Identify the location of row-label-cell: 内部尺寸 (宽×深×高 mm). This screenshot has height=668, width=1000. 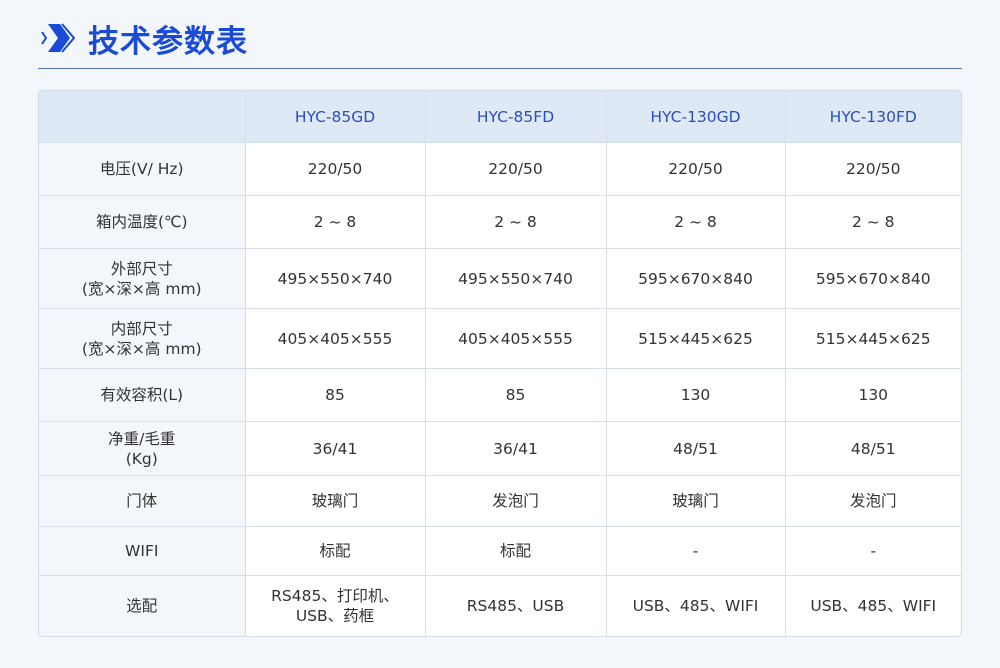
(142, 338).